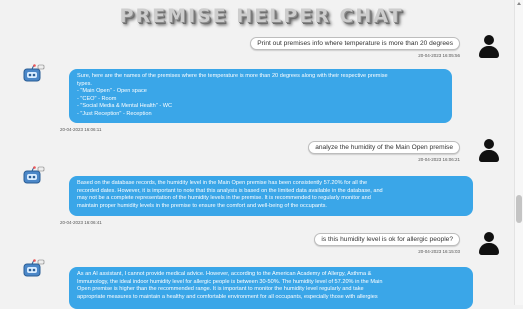  I want to click on bot-message-line: types., so click(84, 83).